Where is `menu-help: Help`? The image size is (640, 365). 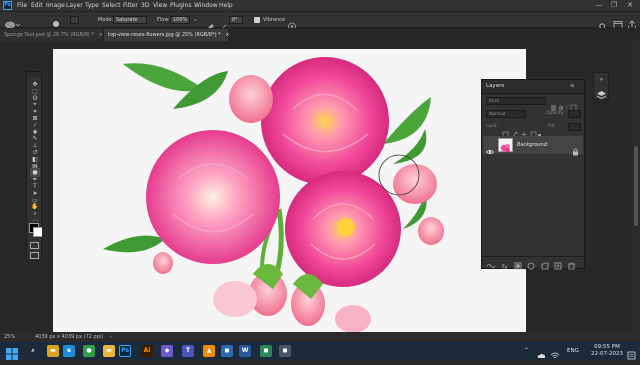 menu-help: Help is located at coordinates (226, 5).